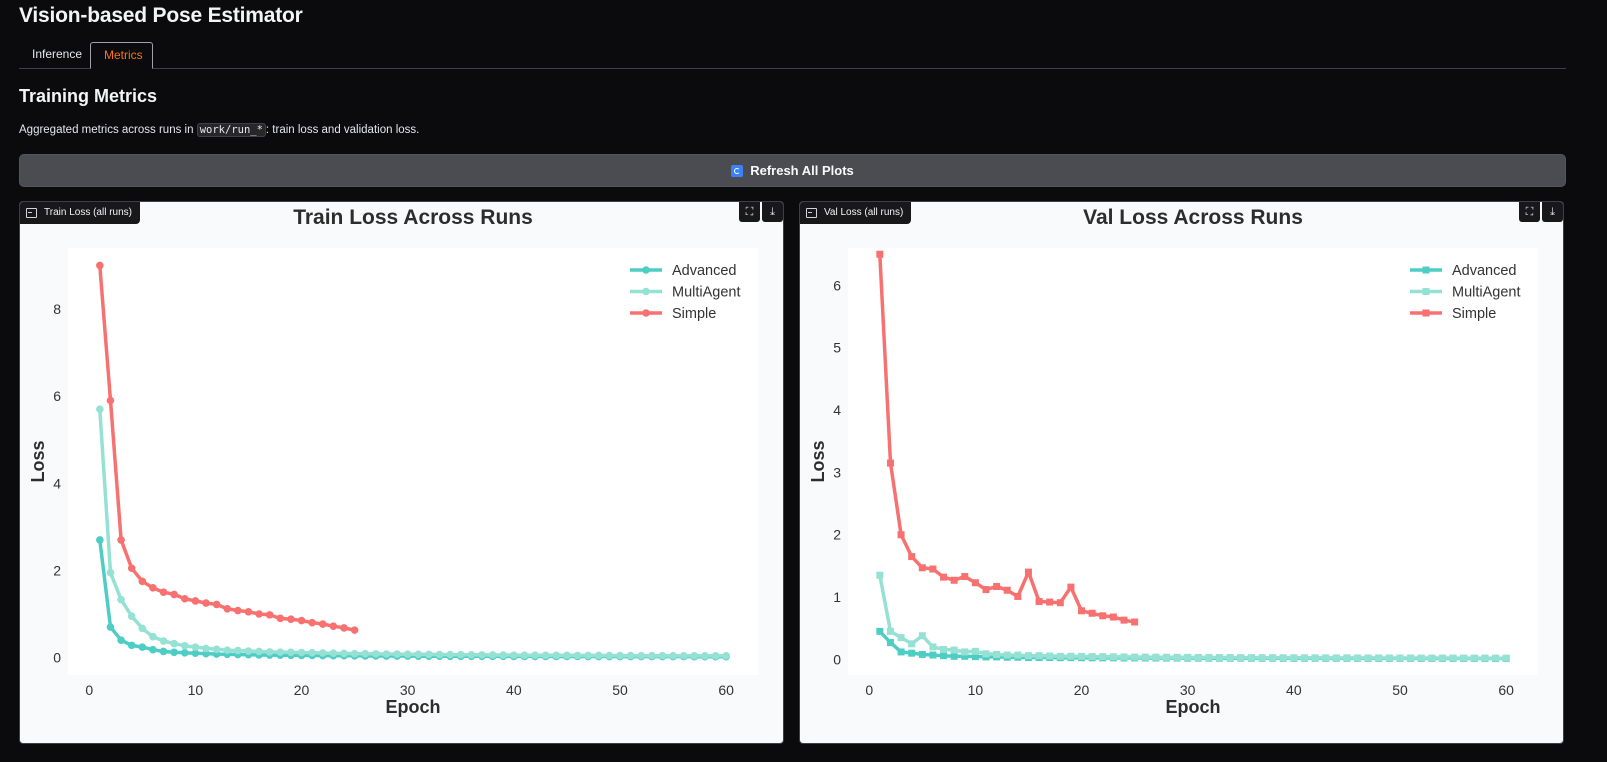  I want to click on plot-label: Val Loss (all runs), so click(856, 213).